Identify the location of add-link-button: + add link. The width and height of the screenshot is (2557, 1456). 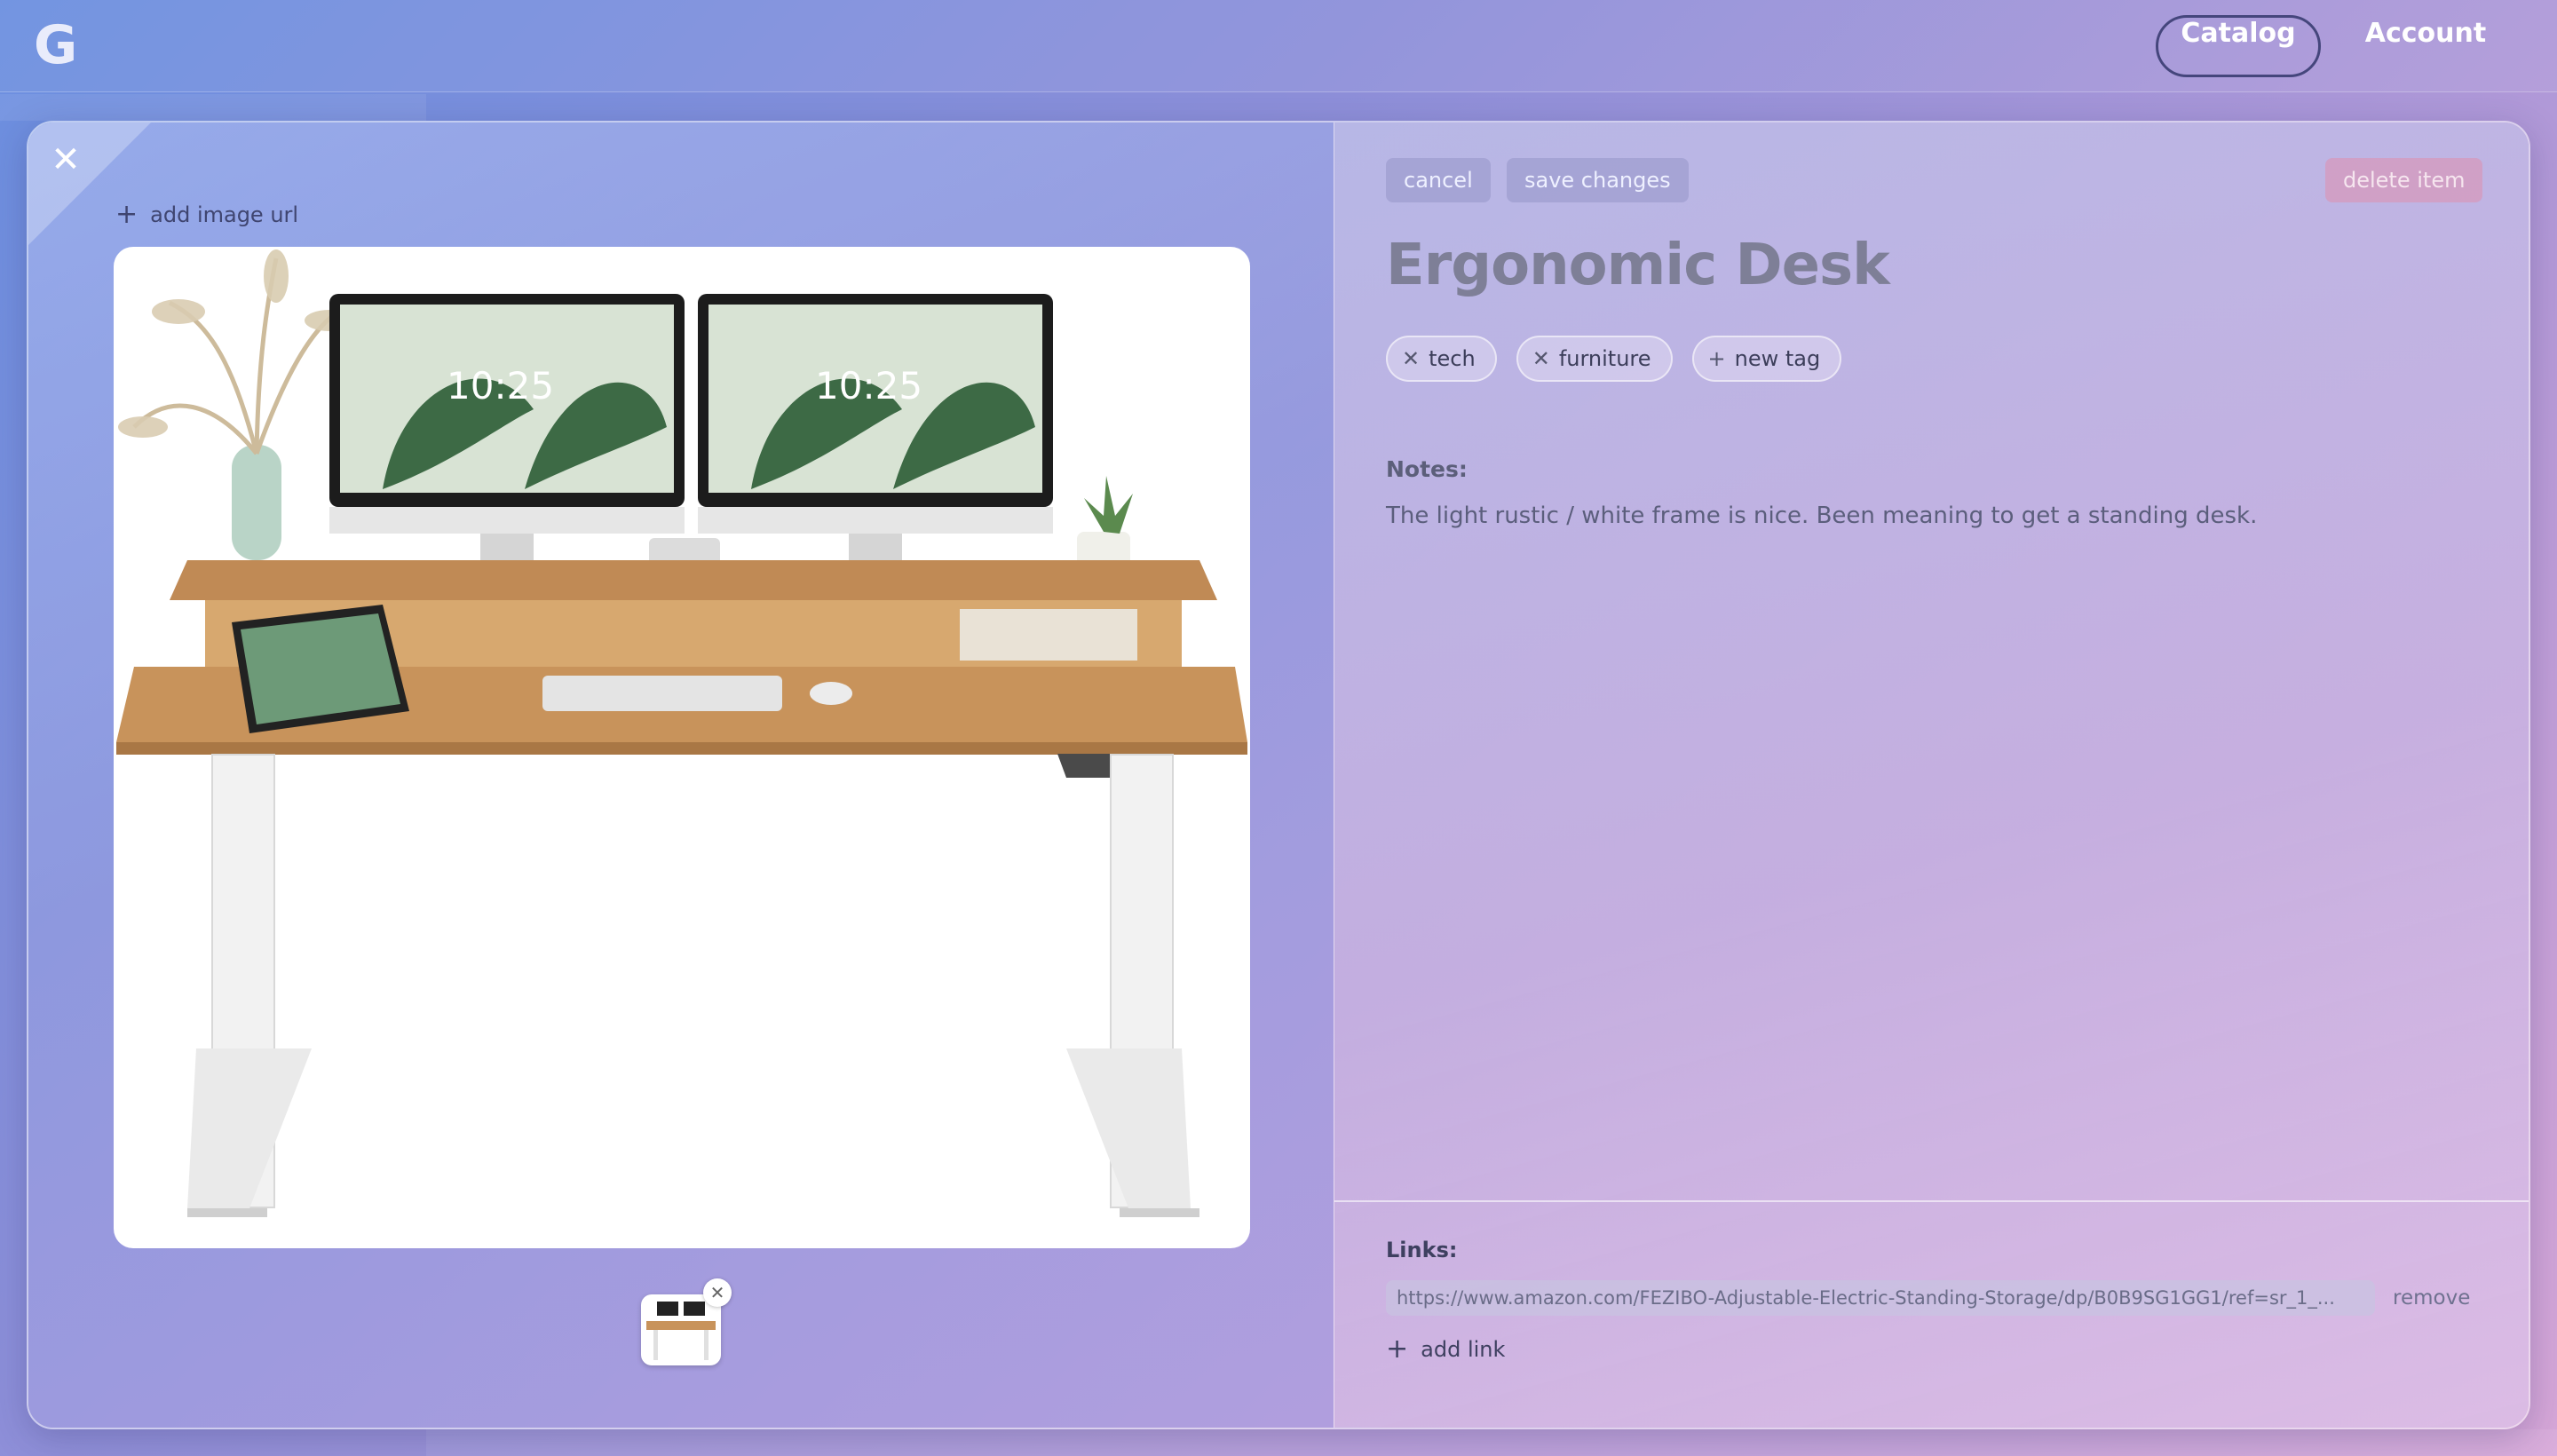
(1445, 1349).